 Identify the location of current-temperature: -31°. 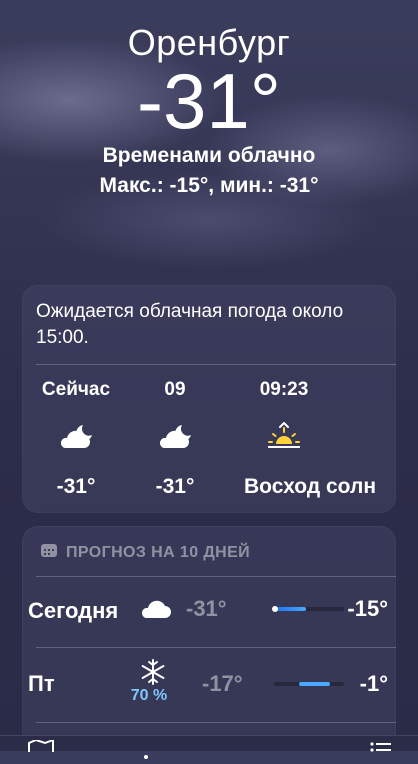
(209, 101).